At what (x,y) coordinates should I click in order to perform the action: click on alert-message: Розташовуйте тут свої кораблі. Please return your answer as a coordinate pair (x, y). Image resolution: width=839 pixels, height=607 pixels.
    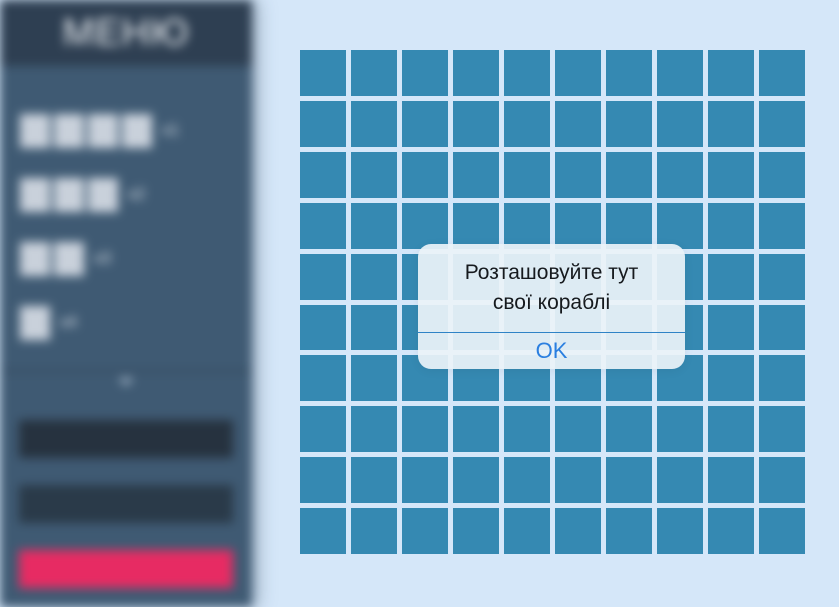
    Looking at the image, I should click on (551, 288).